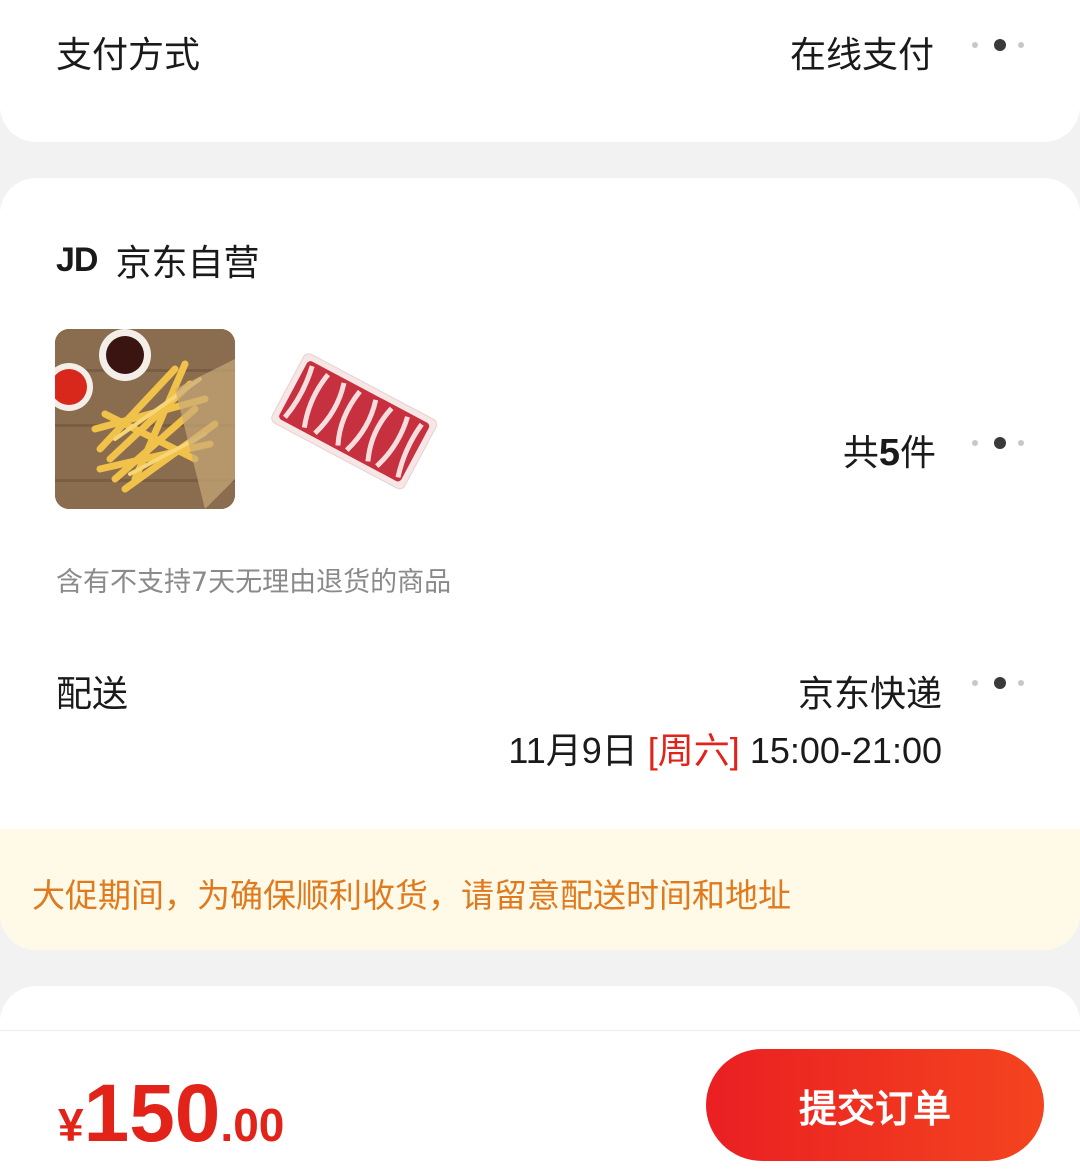 Image resolution: width=1080 pixels, height=1170 pixels. Describe the element at coordinates (917, 453) in the screenshot. I see `item-count-suffix: 件` at that location.